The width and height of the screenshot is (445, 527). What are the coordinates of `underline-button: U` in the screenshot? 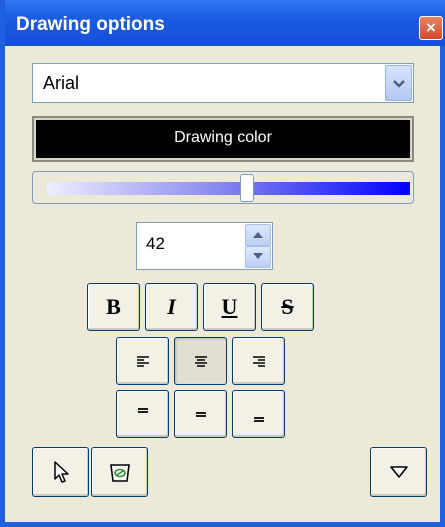 It's located at (229, 307).